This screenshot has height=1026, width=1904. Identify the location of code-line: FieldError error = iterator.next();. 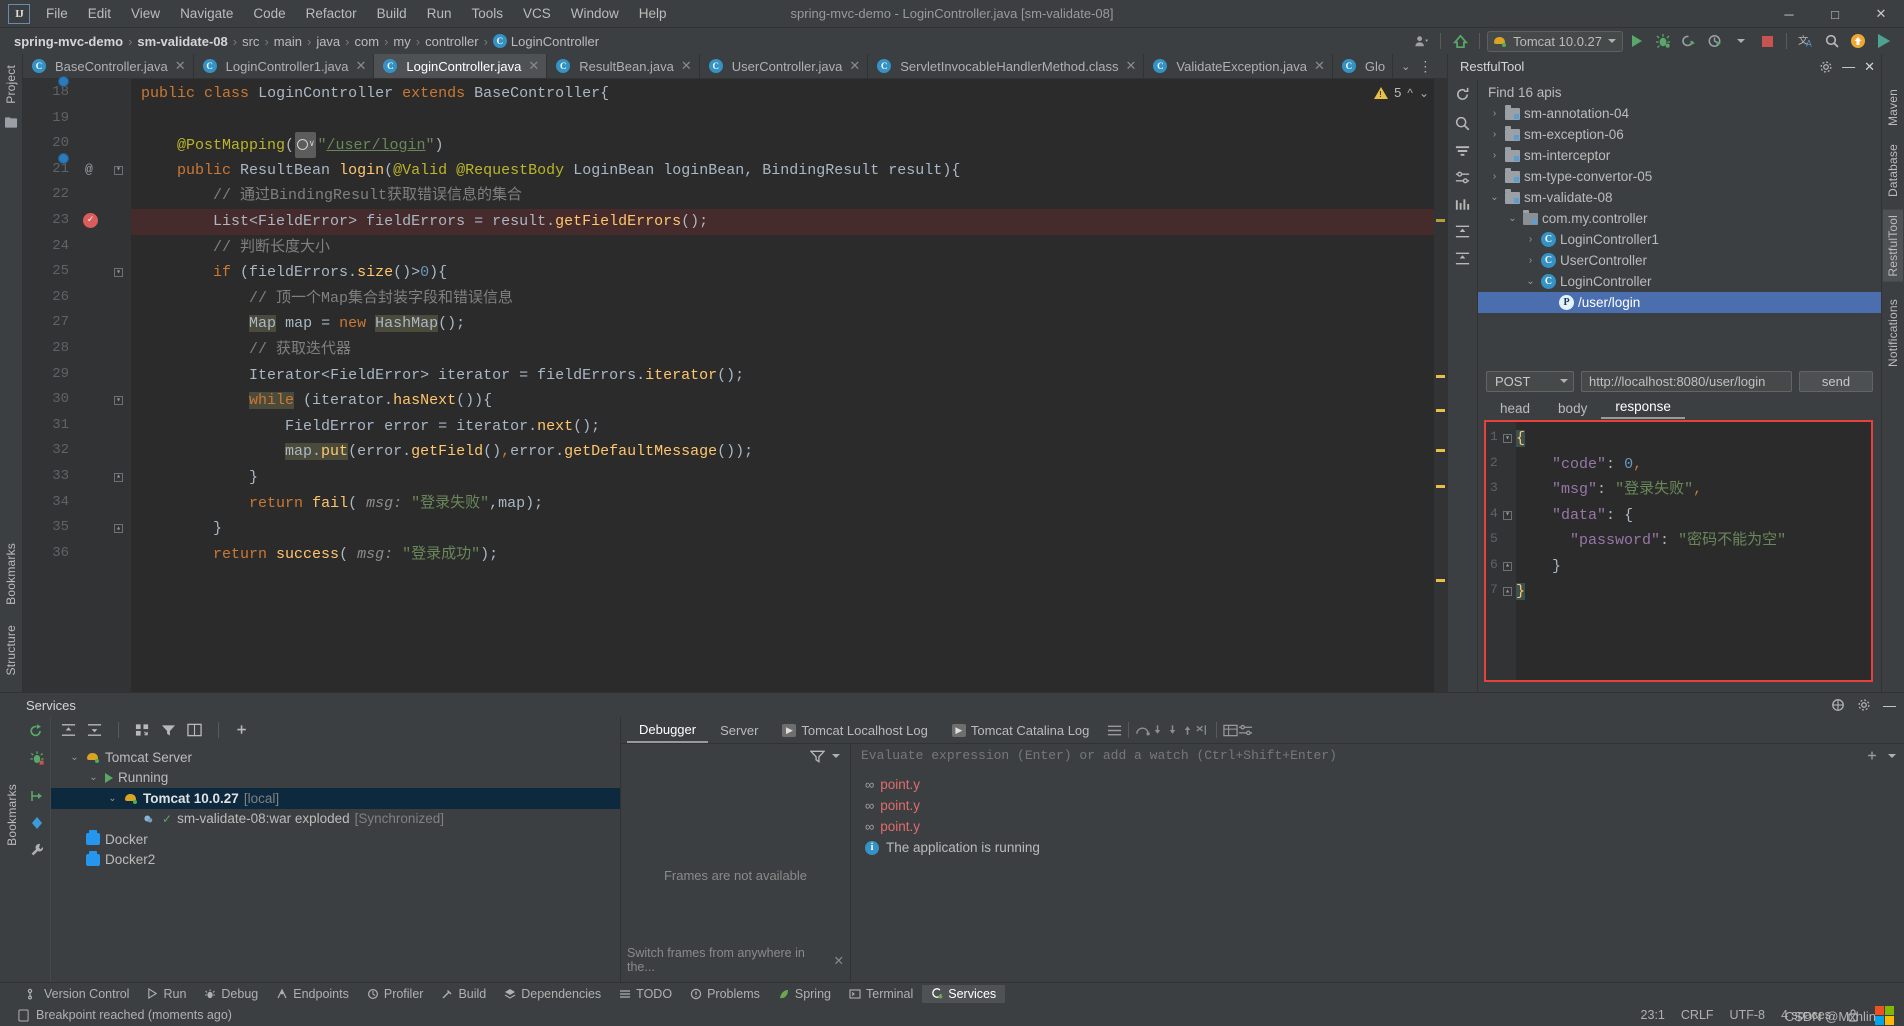
(789, 427).